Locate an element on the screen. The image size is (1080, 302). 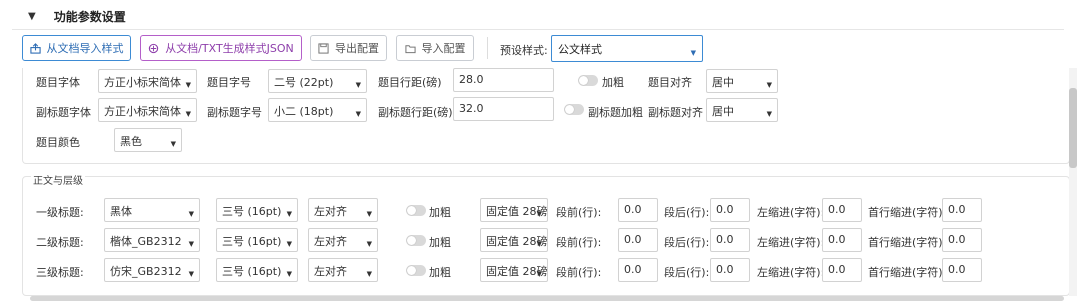
title-font-value: 方正小标宋简体 is located at coordinates (142, 82).